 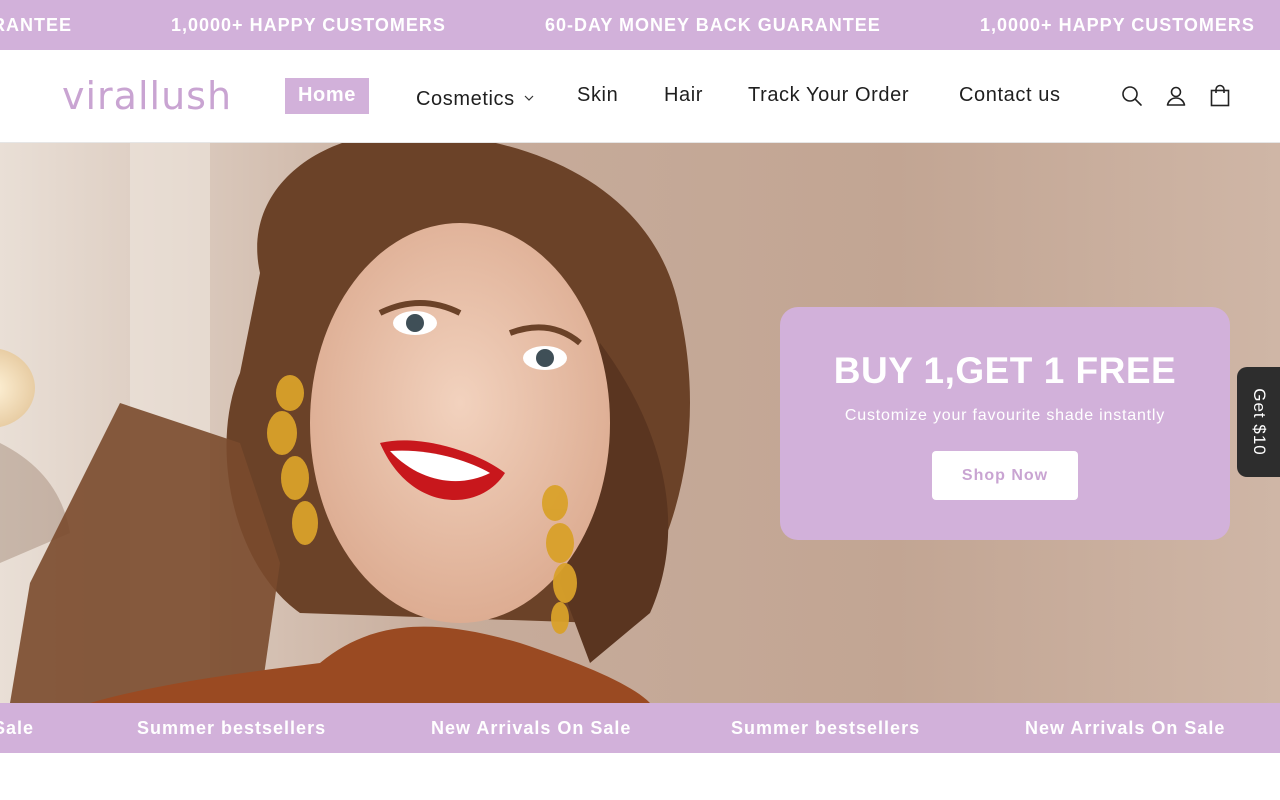 I want to click on nav-contact: Contact us, so click(x=1010, y=95).